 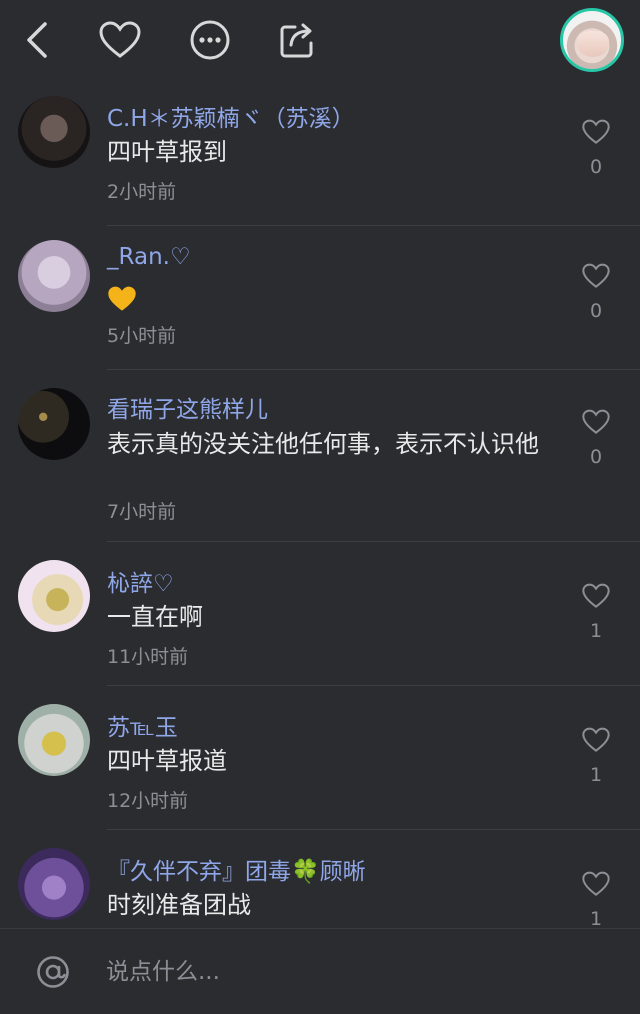 I want to click on back-button, so click(x=38, y=40).